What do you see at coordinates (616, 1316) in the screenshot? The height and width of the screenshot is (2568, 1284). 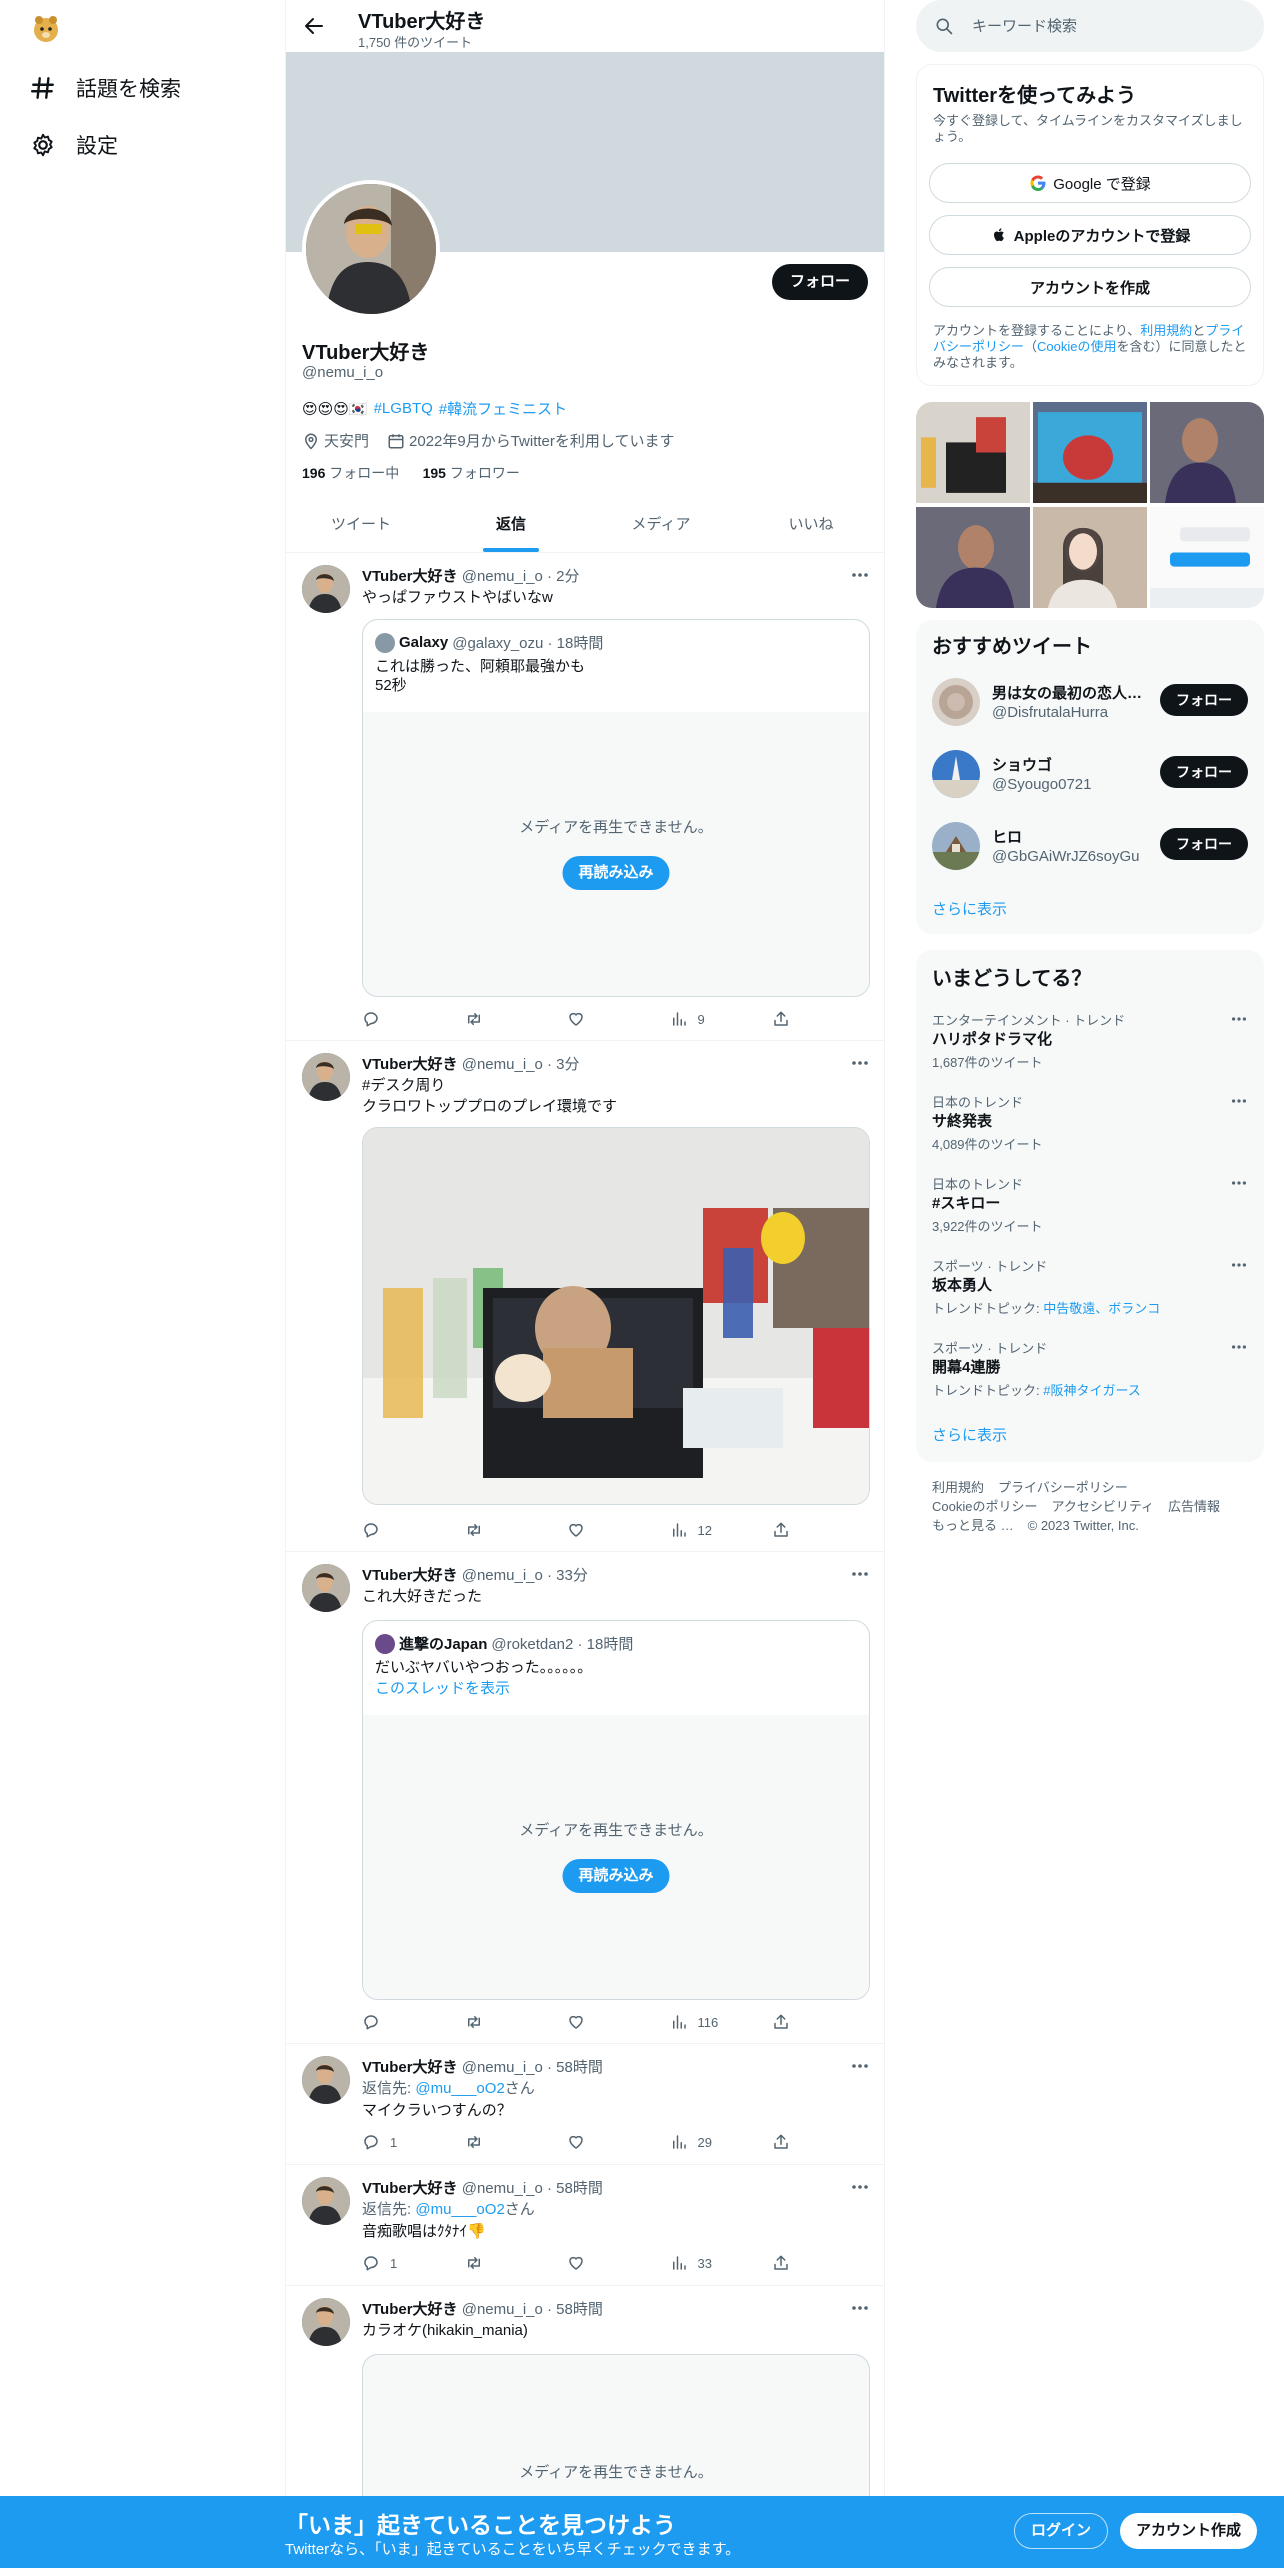 I see `tweet-photo` at bounding box center [616, 1316].